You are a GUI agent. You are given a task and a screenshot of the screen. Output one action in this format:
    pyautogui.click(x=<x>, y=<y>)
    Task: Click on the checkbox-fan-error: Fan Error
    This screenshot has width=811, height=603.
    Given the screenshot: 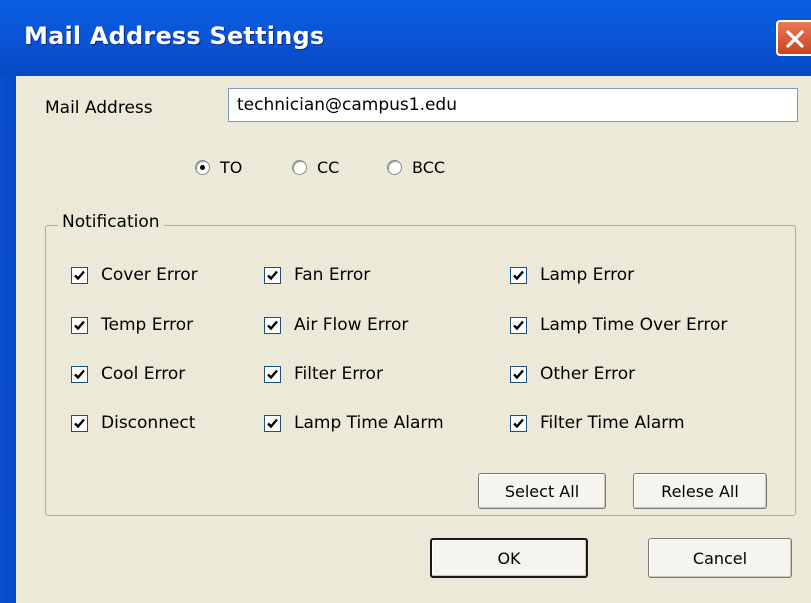 What is the action you would take?
    pyautogui.click(x=317, y=275)
    